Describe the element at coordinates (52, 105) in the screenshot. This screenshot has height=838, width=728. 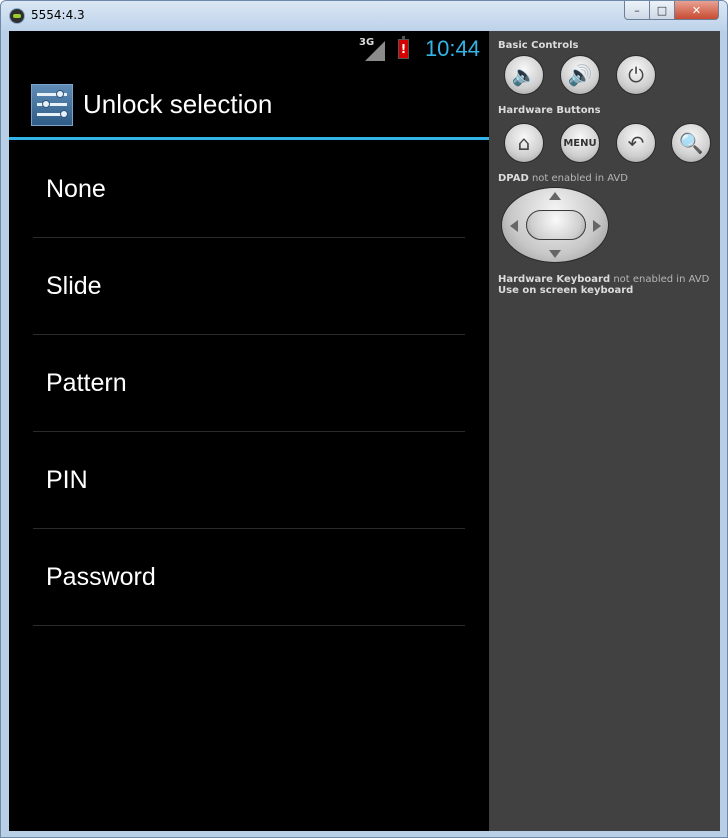
I see `settings-sliders-icon` at that location.